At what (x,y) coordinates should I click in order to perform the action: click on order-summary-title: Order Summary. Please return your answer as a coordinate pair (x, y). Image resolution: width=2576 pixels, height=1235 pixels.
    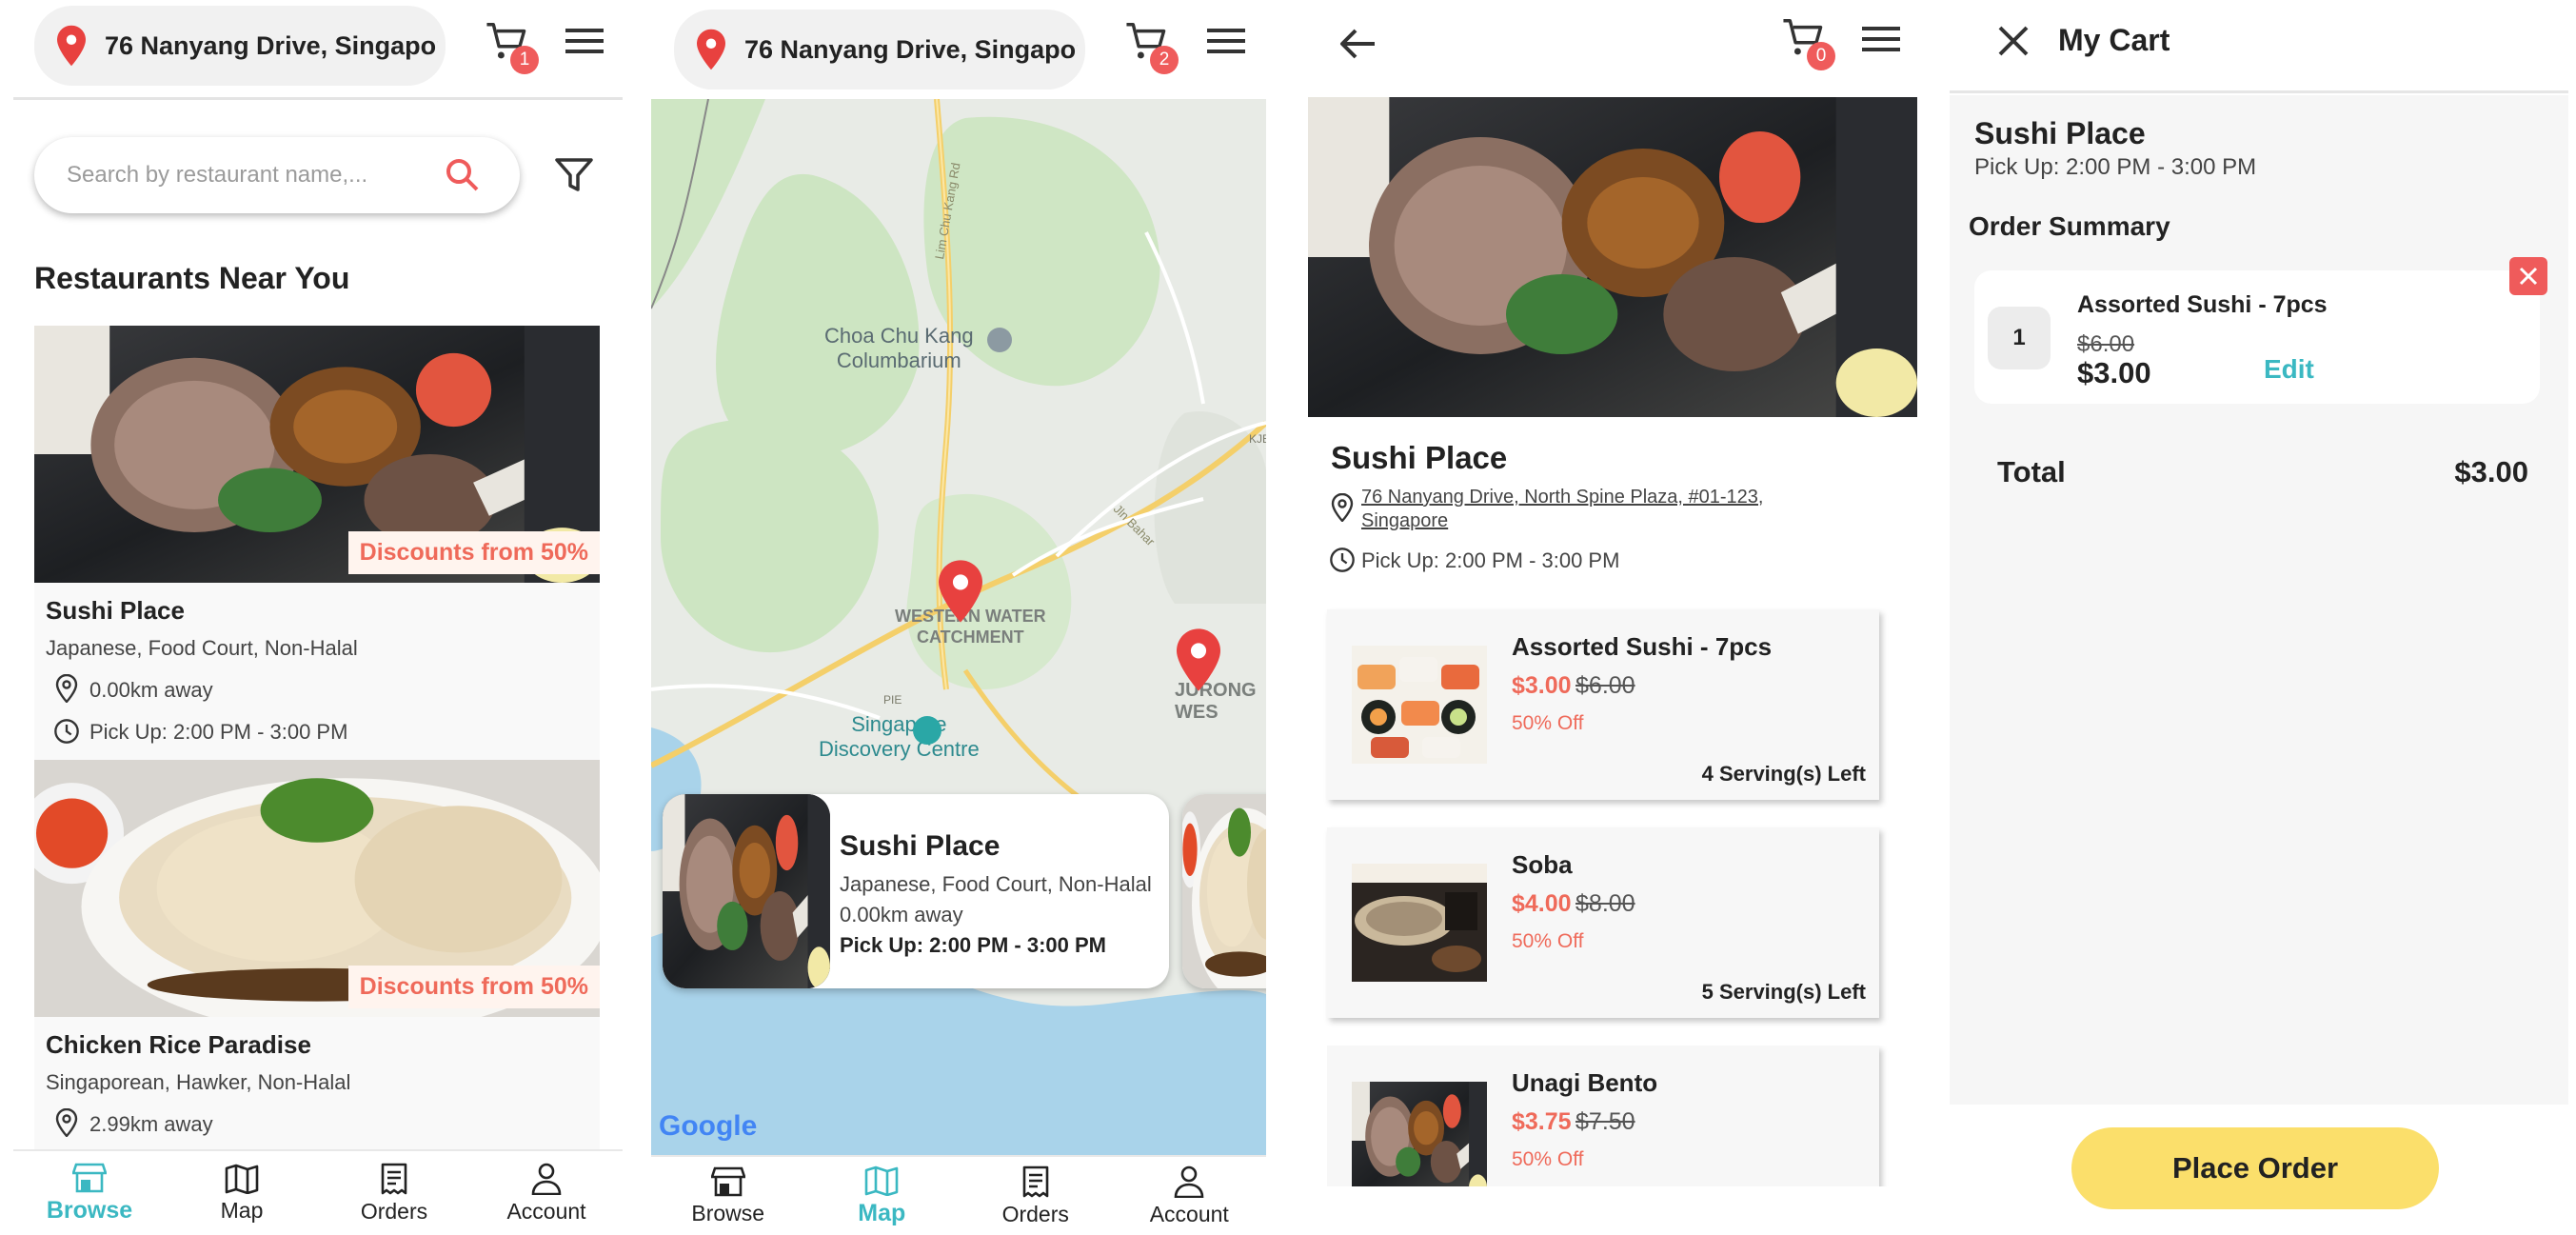
    Looking at the image, I should click on (2069, 226).